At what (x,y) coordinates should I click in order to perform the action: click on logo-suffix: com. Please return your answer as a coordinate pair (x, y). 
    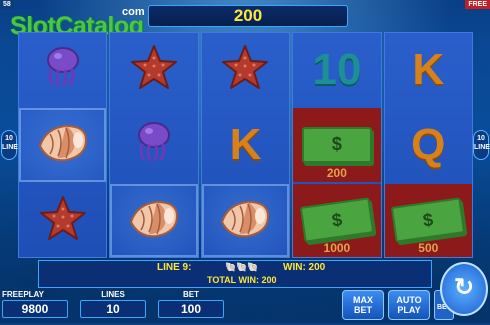
    Looking at the image, I should click on (133, 12).